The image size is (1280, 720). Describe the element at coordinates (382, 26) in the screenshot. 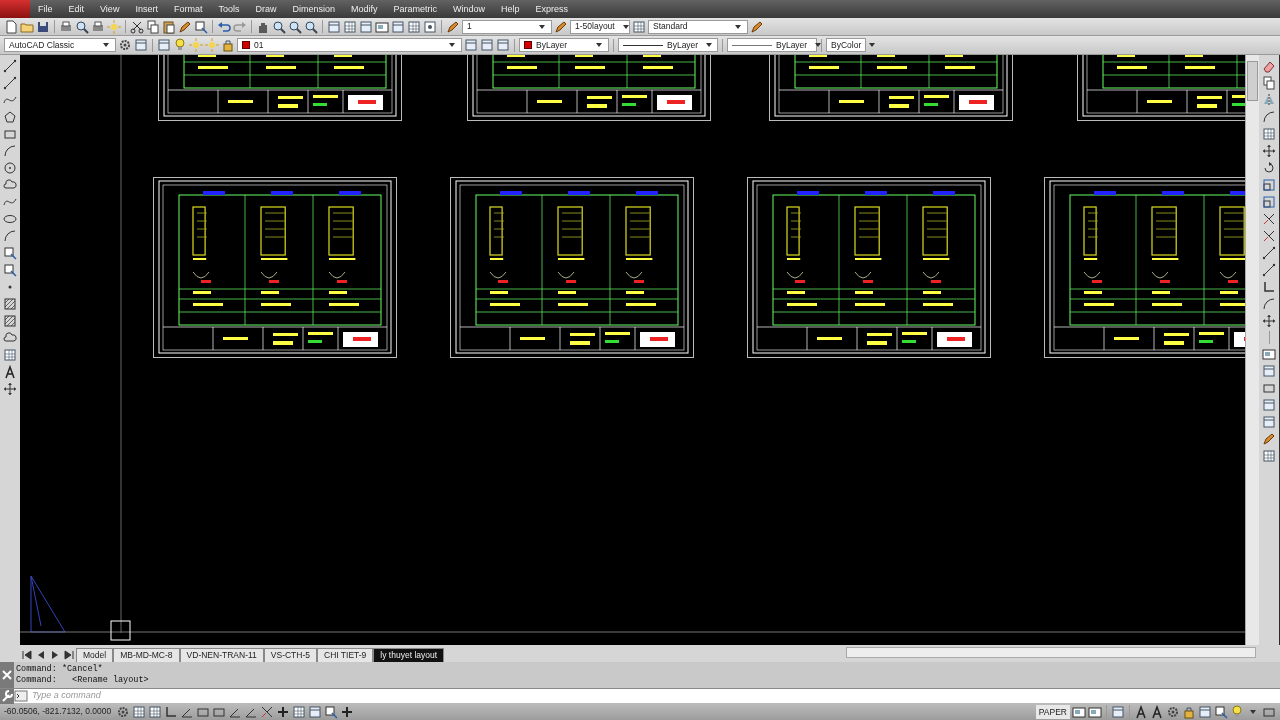

I see `sheet-set-icon` at that location.